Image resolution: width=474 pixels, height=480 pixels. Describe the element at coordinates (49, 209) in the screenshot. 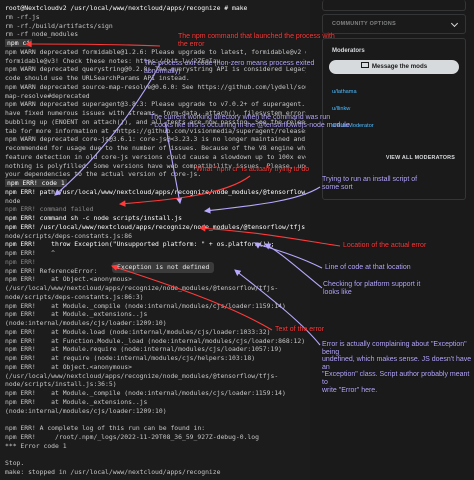

I see `terminal-line: npm ERR! command failed` at that location.